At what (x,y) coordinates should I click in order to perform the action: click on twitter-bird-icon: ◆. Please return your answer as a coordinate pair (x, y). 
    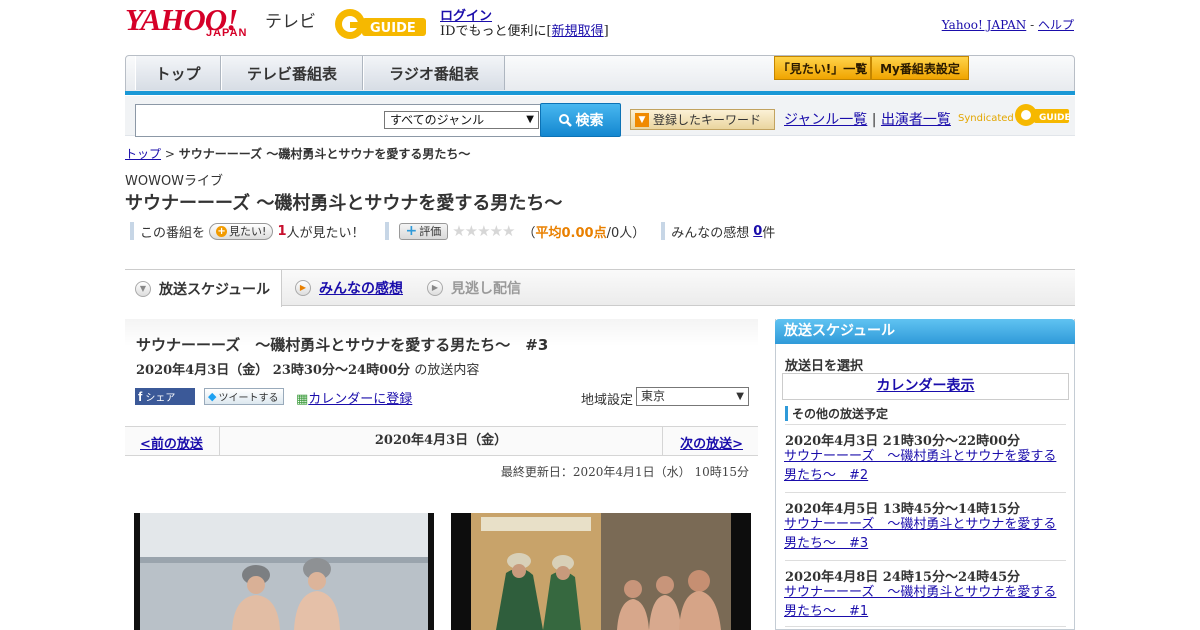
    Looking at the image, I should click on (212, 396).